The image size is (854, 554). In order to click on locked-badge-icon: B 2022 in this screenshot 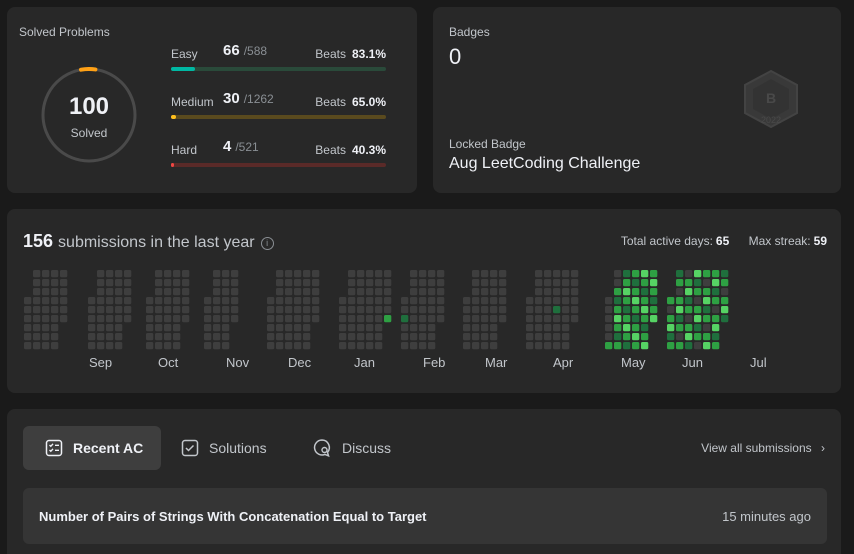, I will do `click(771, 99)`.